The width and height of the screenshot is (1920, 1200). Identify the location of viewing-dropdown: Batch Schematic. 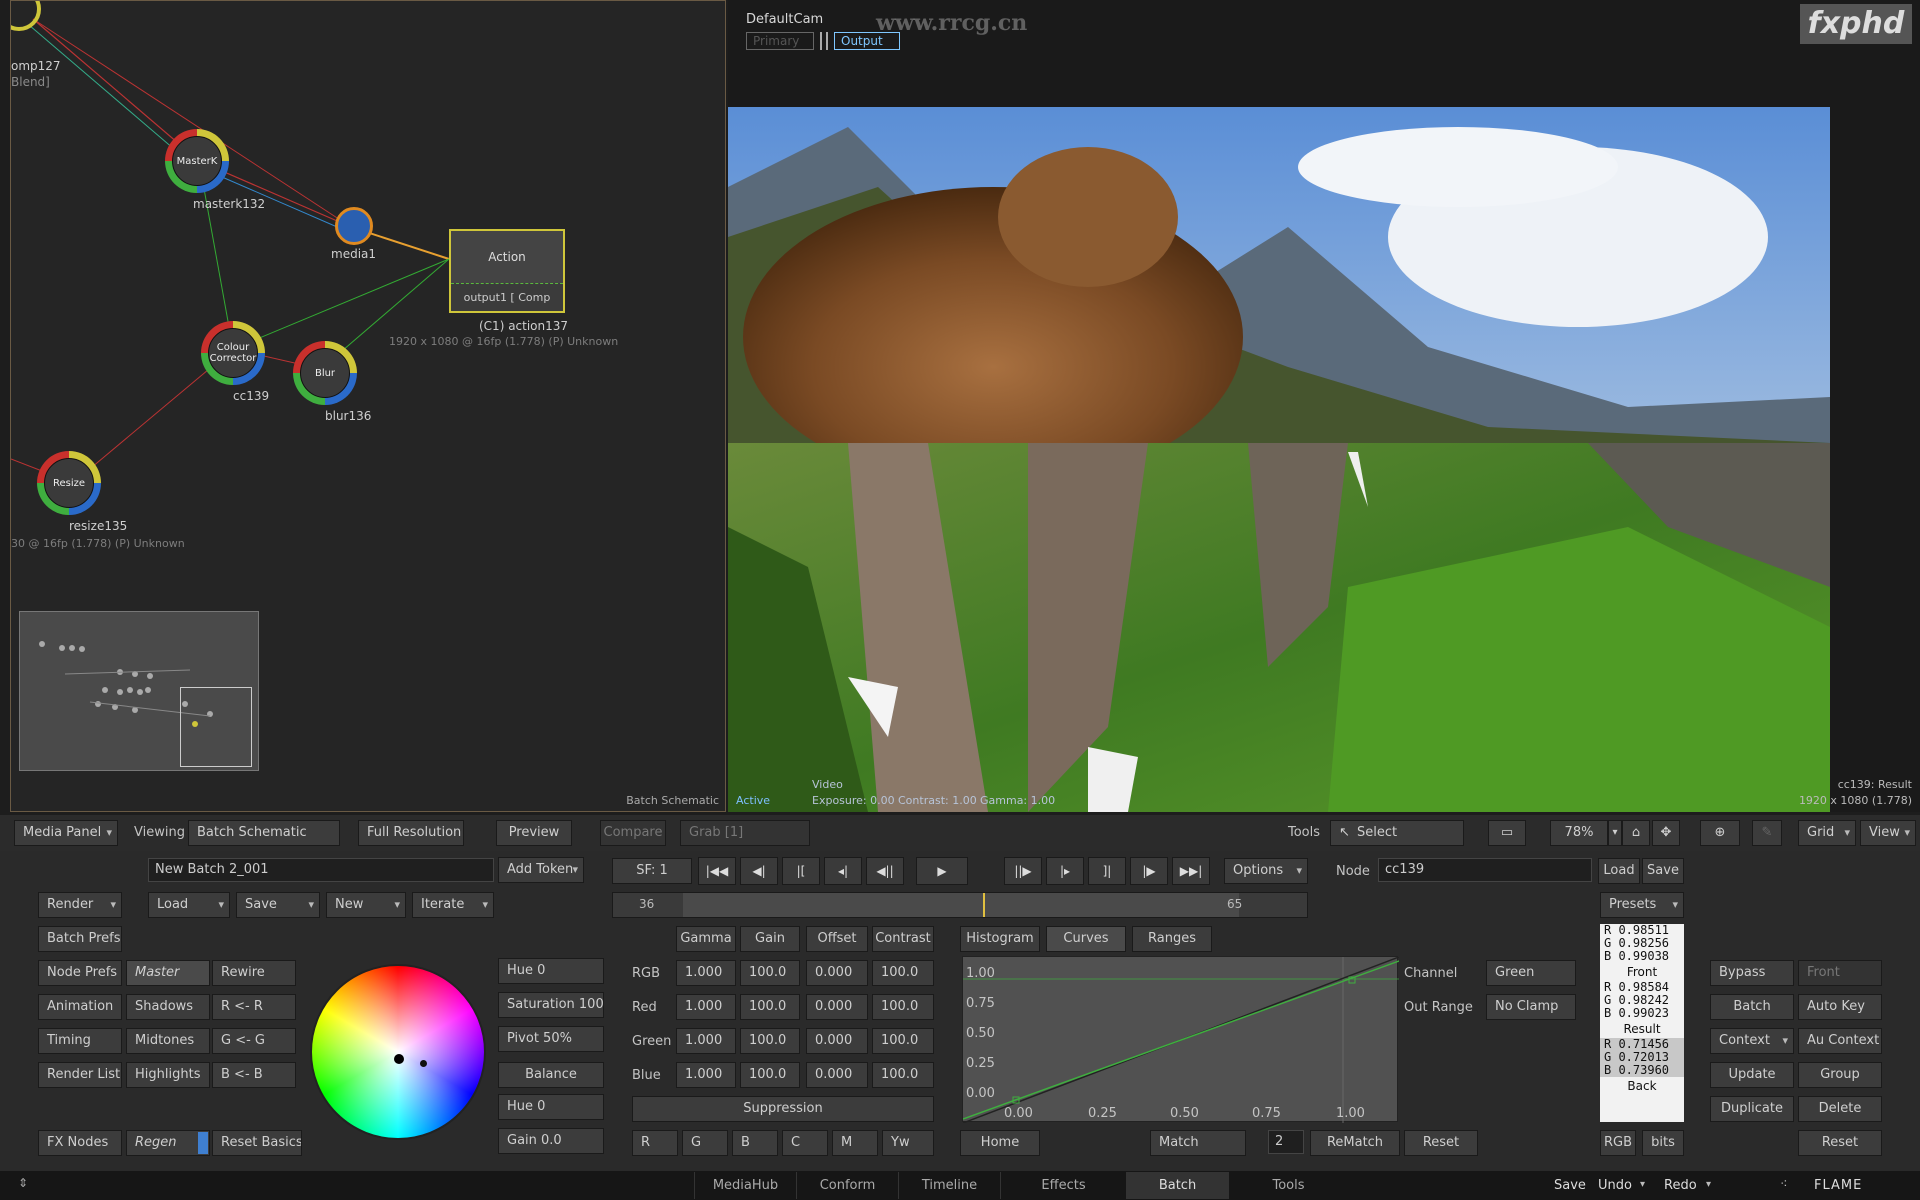
(264, 833).